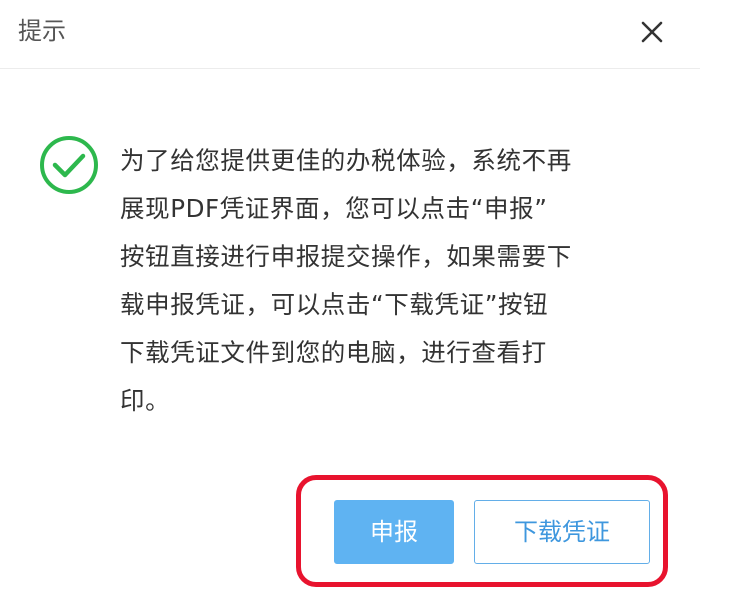 The image size is (744, 600). I want to click on download-certificate-button: 下载凭证, so click(562, 532).